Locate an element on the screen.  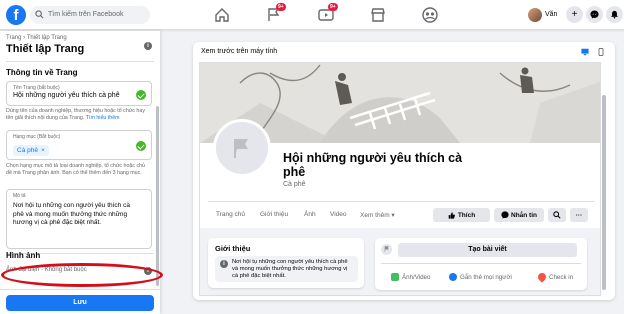
breadcrumb: Trang › Thiết lập Trang is located at coordinates (36, 38).